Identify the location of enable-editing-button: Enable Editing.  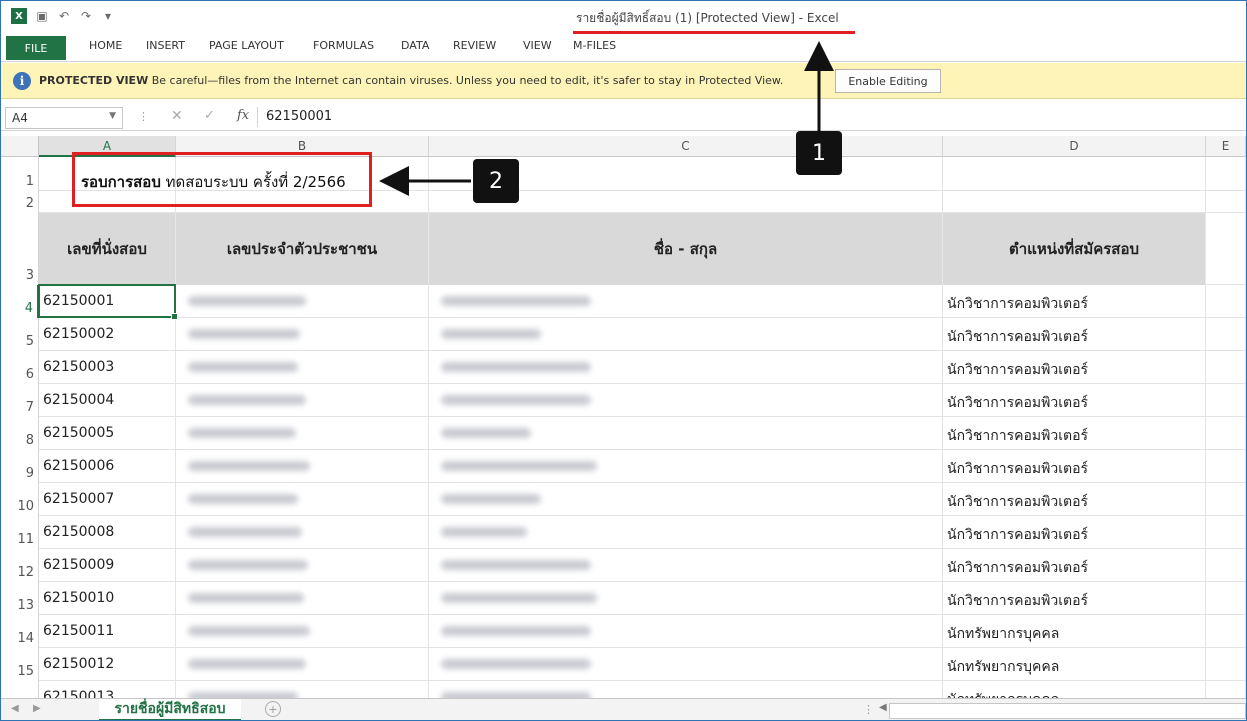
(888, 81).